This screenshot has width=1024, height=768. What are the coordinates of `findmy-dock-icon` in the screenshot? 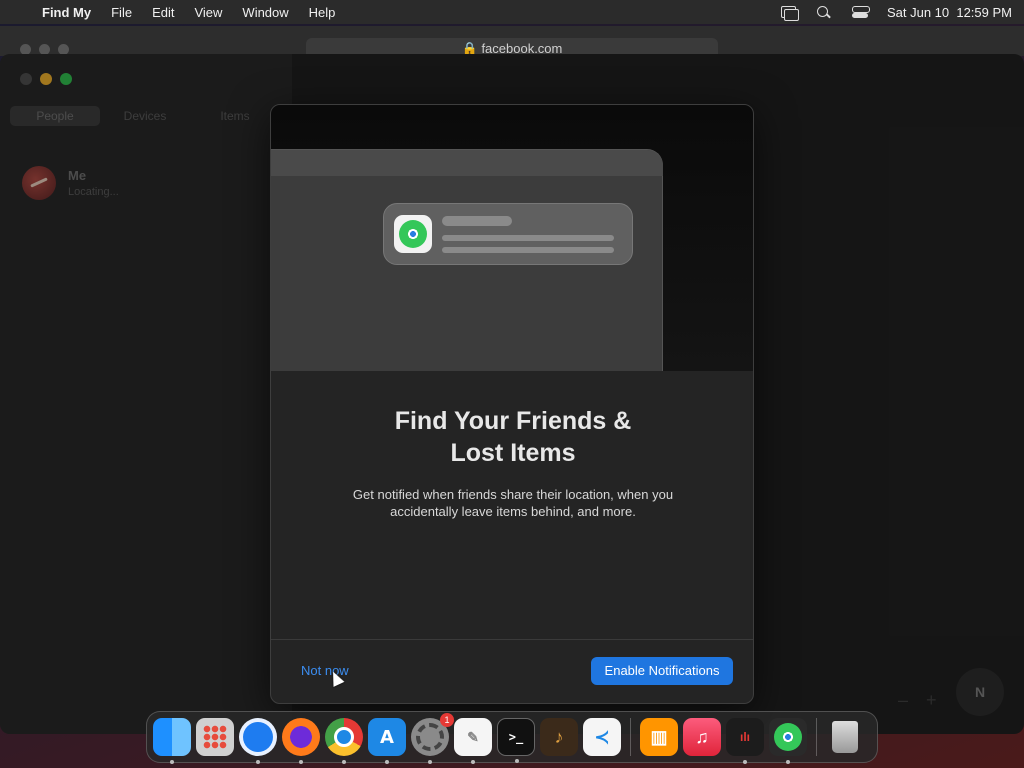 It's located at (788, 741).